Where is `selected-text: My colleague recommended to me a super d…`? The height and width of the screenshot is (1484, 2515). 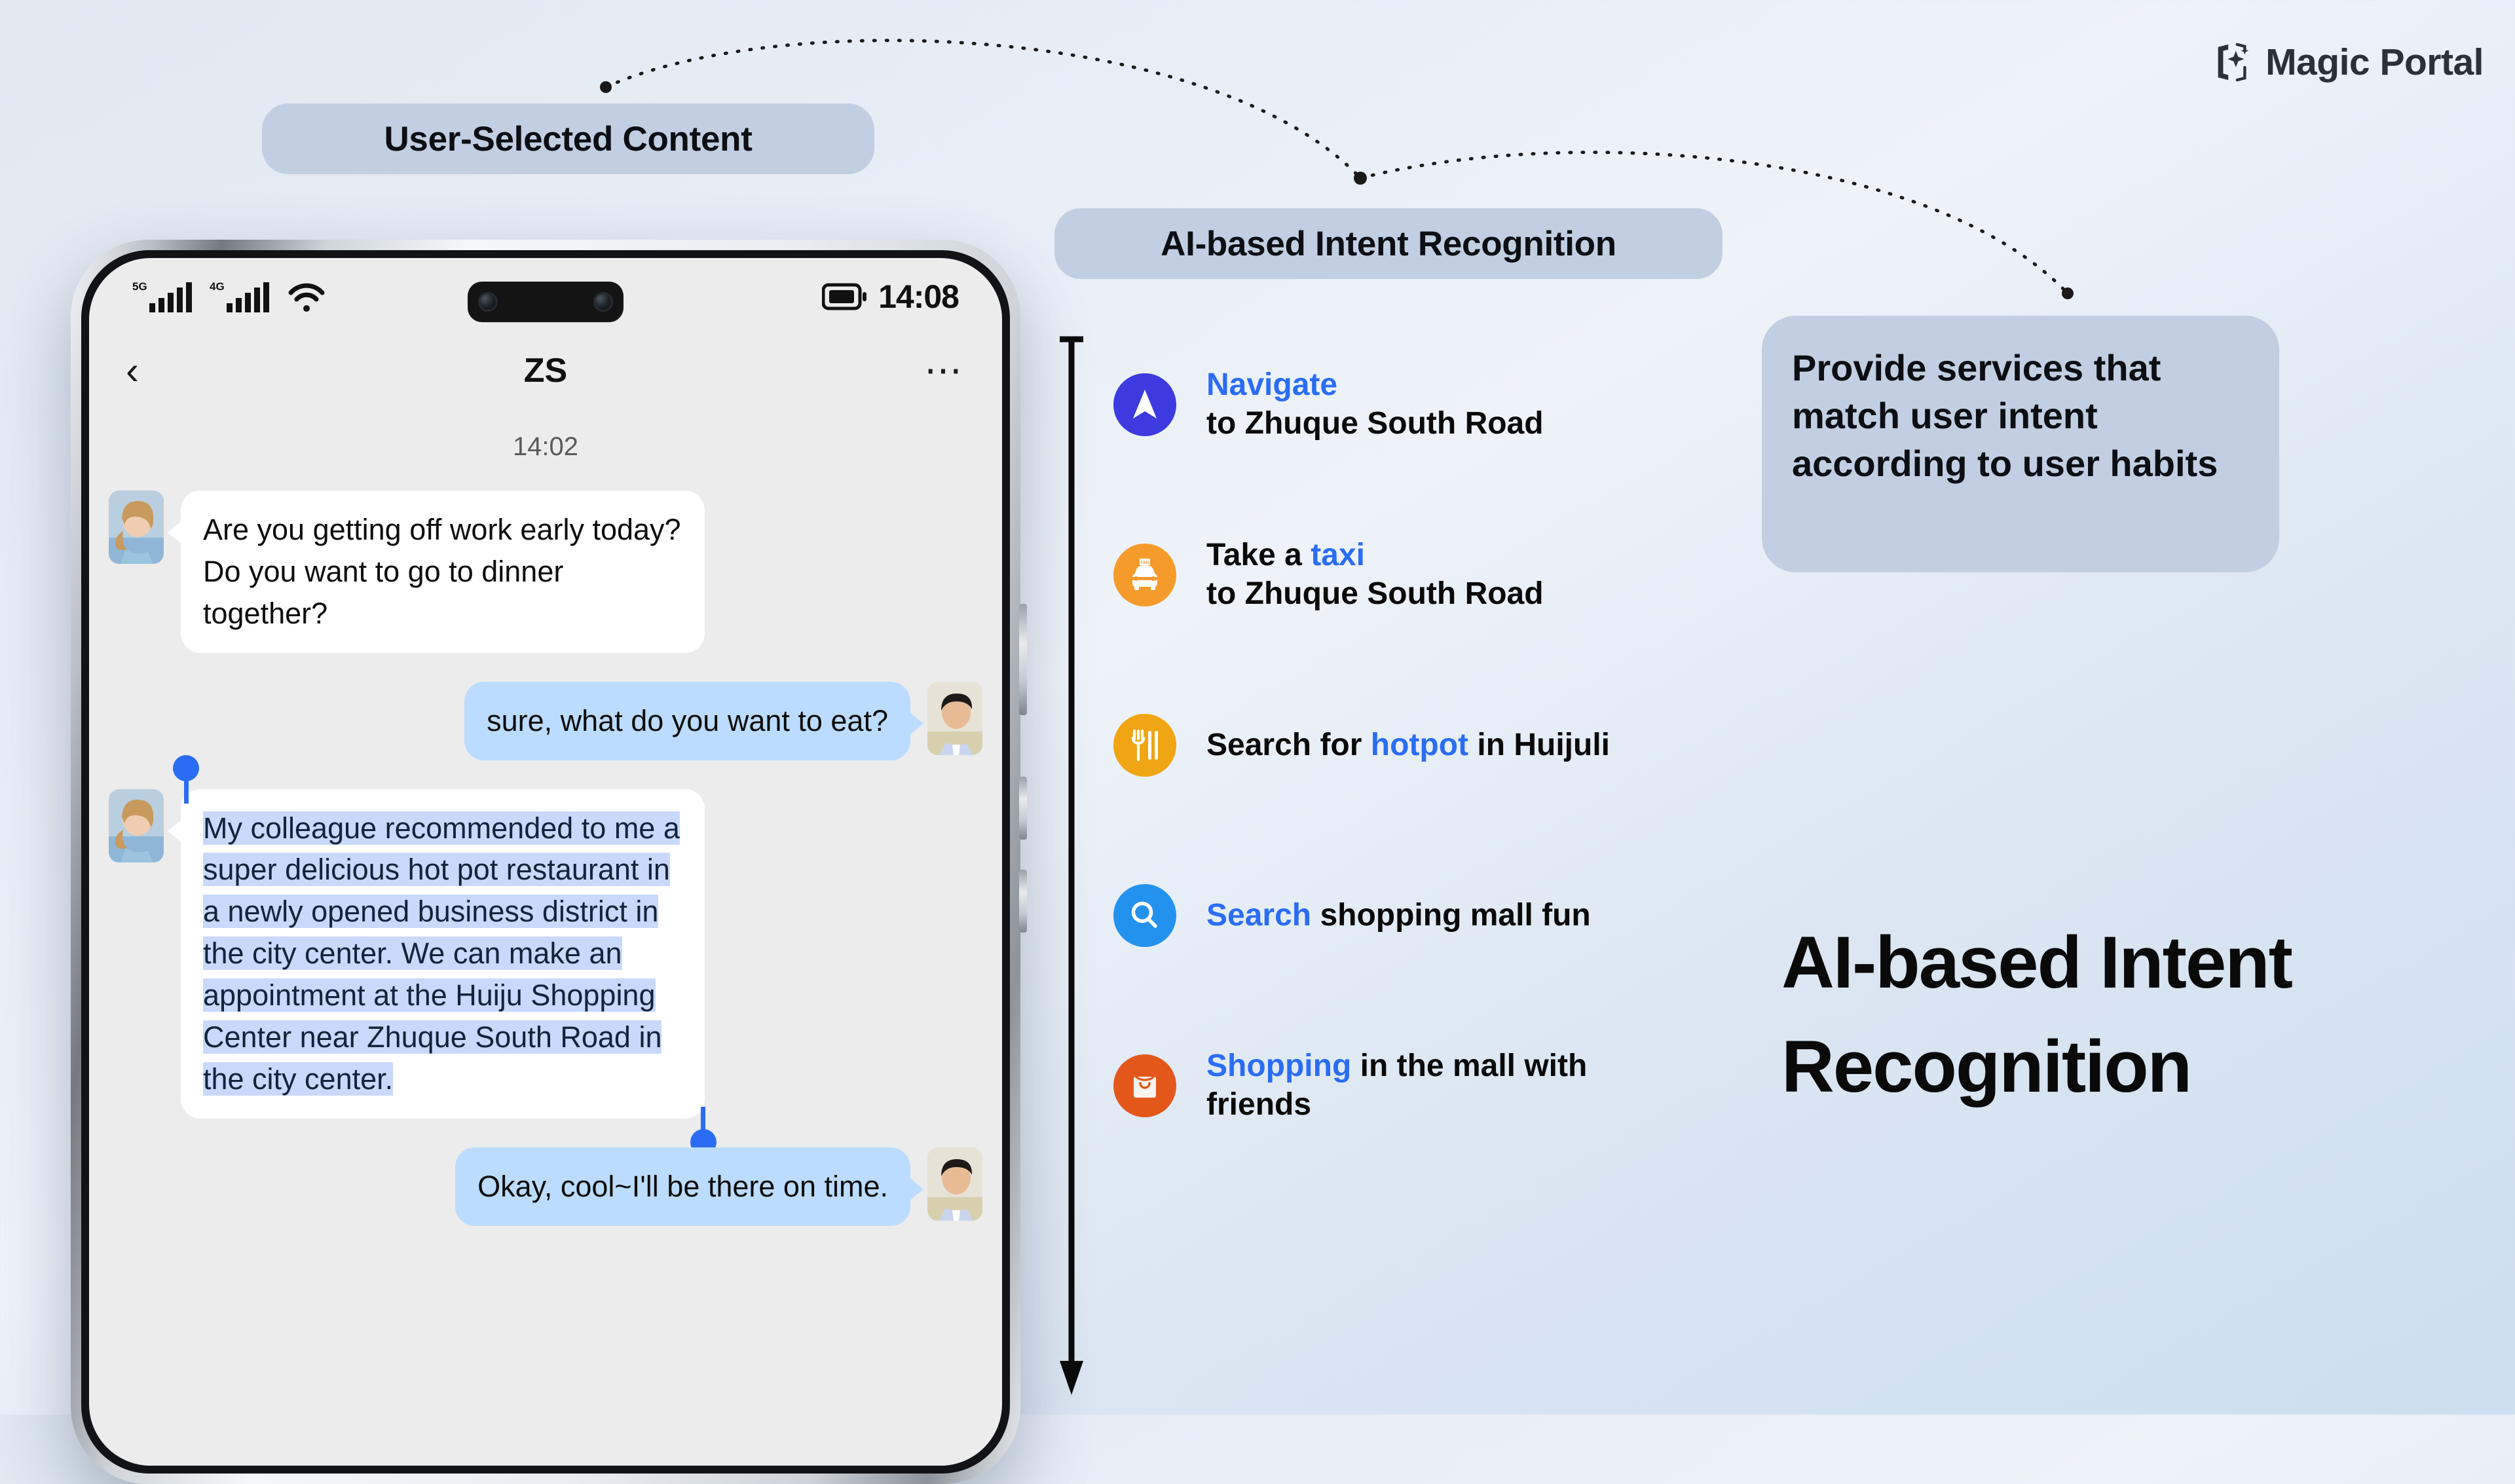
selected-text: My colleague recommended to me a super d… is located at coordinates (441, 953).